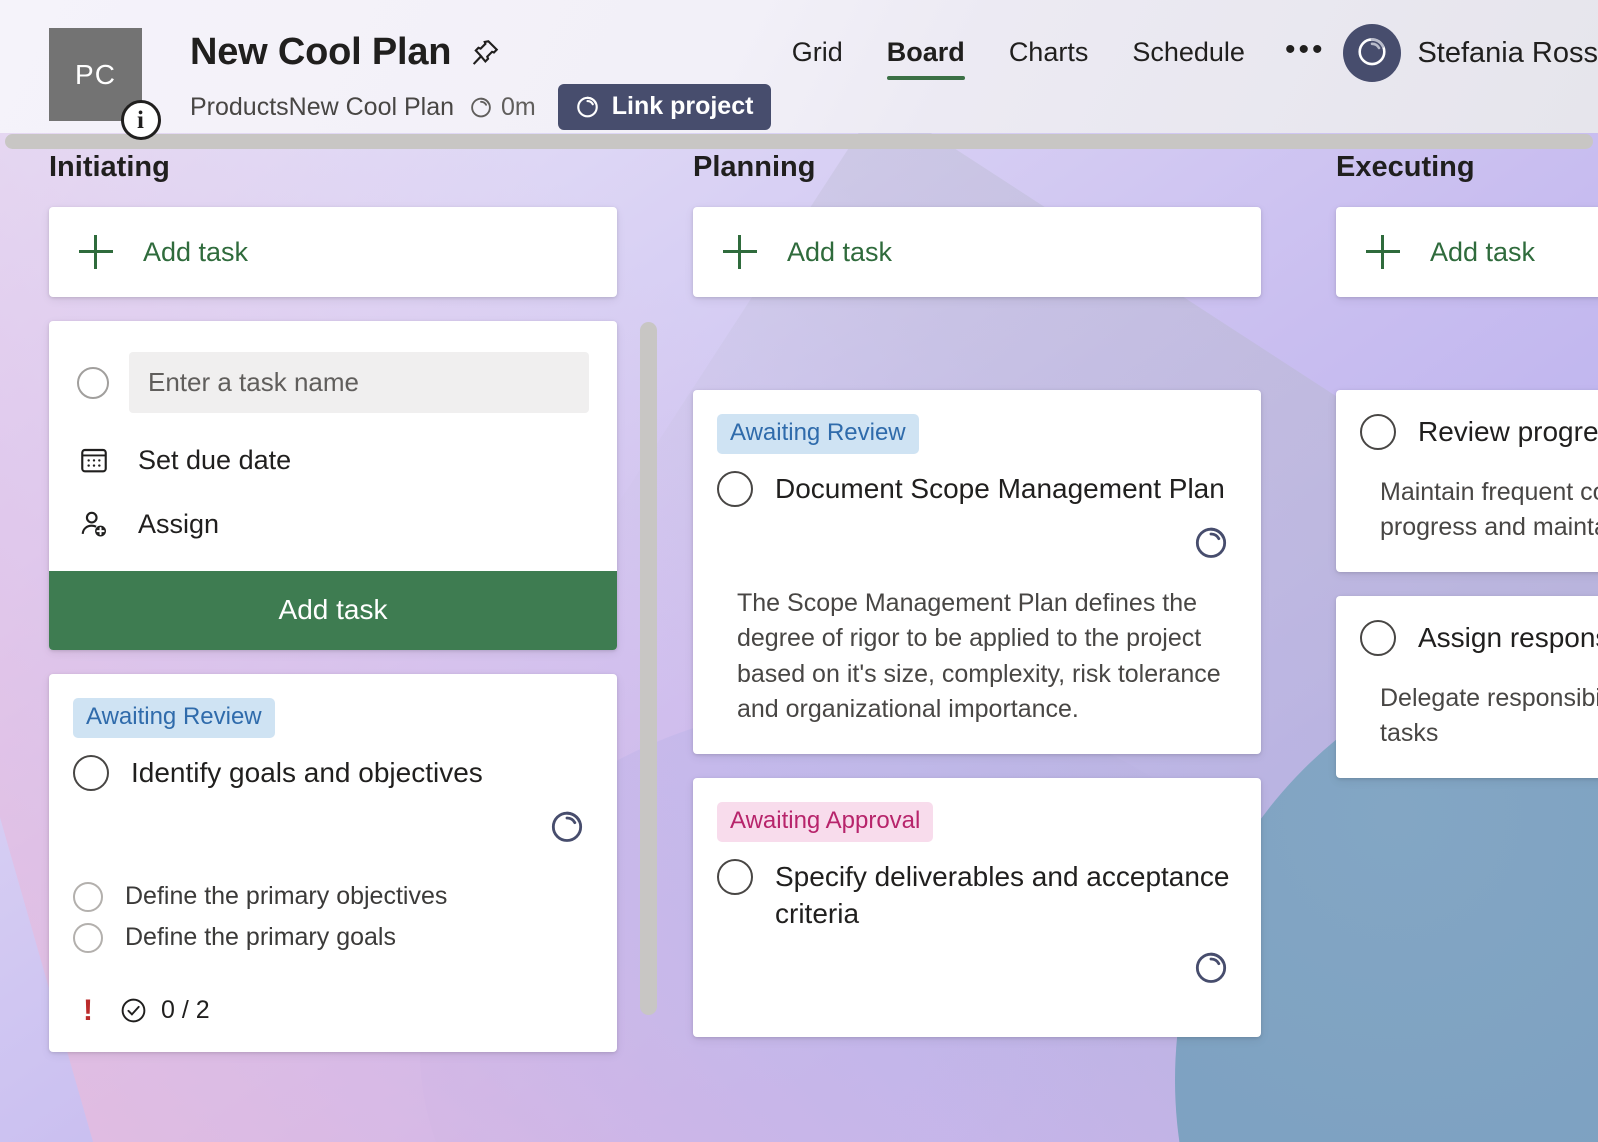 This screenshot has height=1142, width=1598. What do you see at coordinates (825, 821) in the screenshot?
I see `status-badge: Awaiting Approval` at bounding box center [825, 821].